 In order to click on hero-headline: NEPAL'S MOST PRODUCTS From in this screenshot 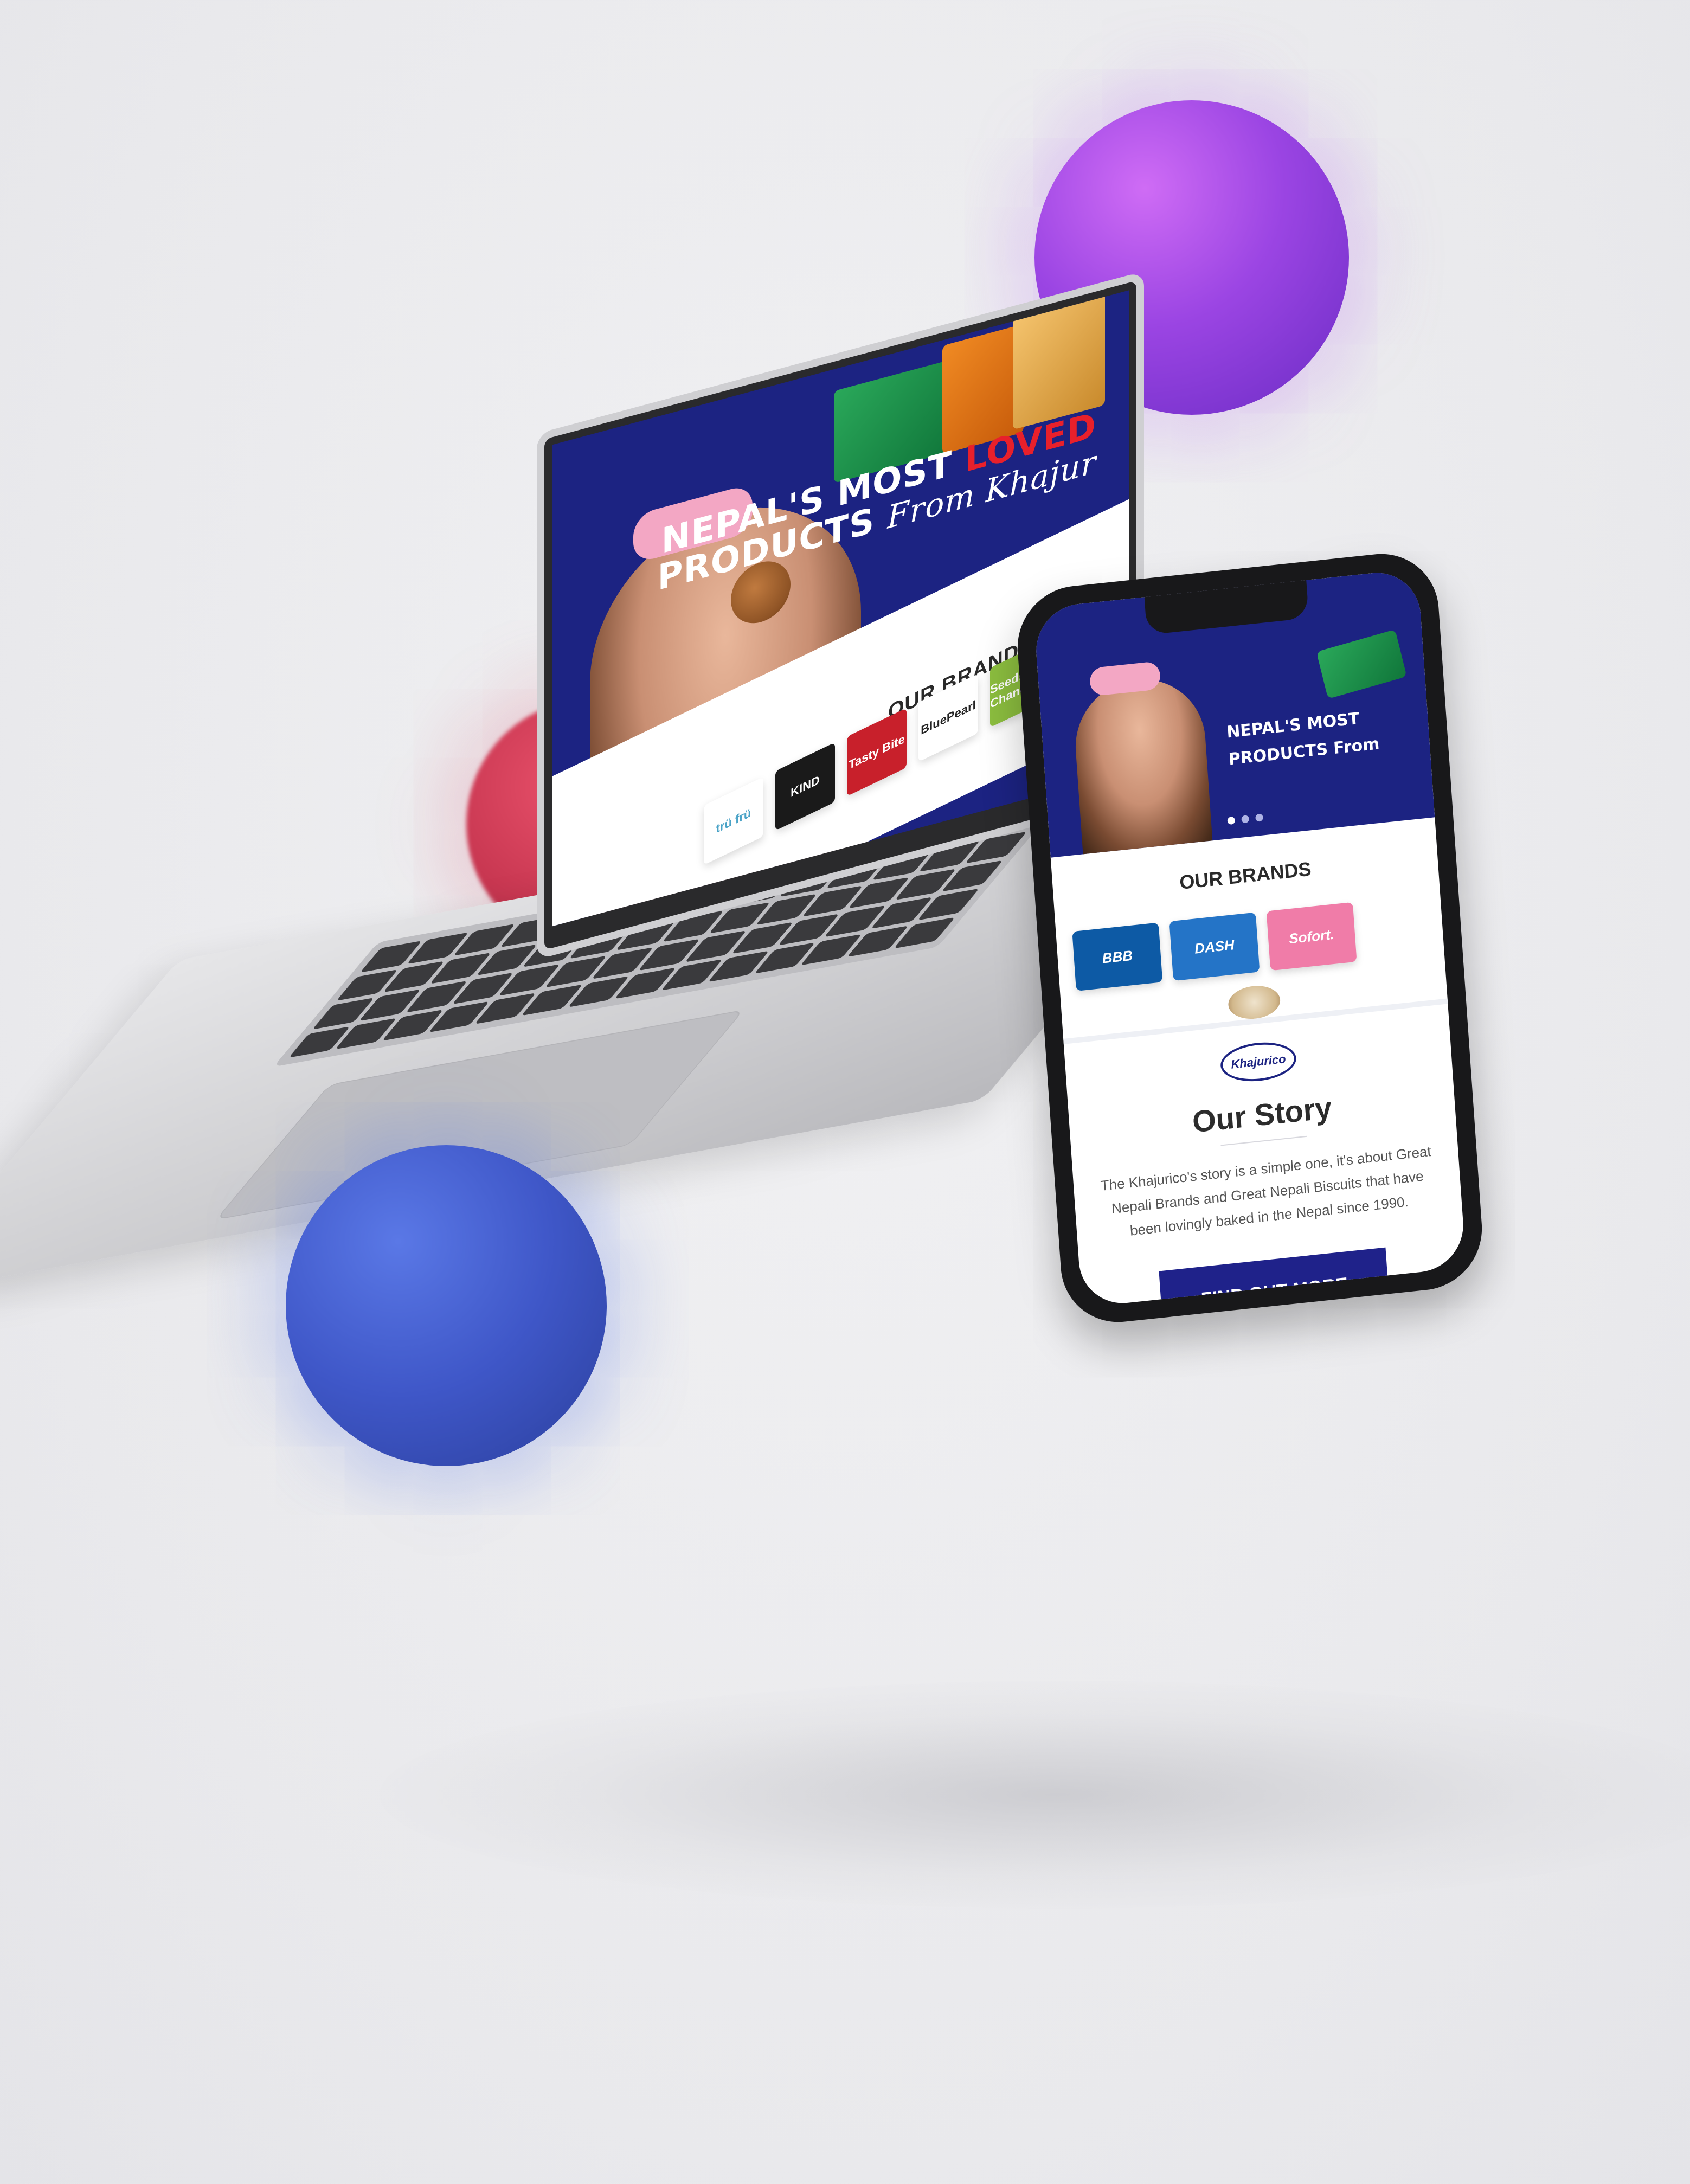, I will do `click(1303, 739)`.